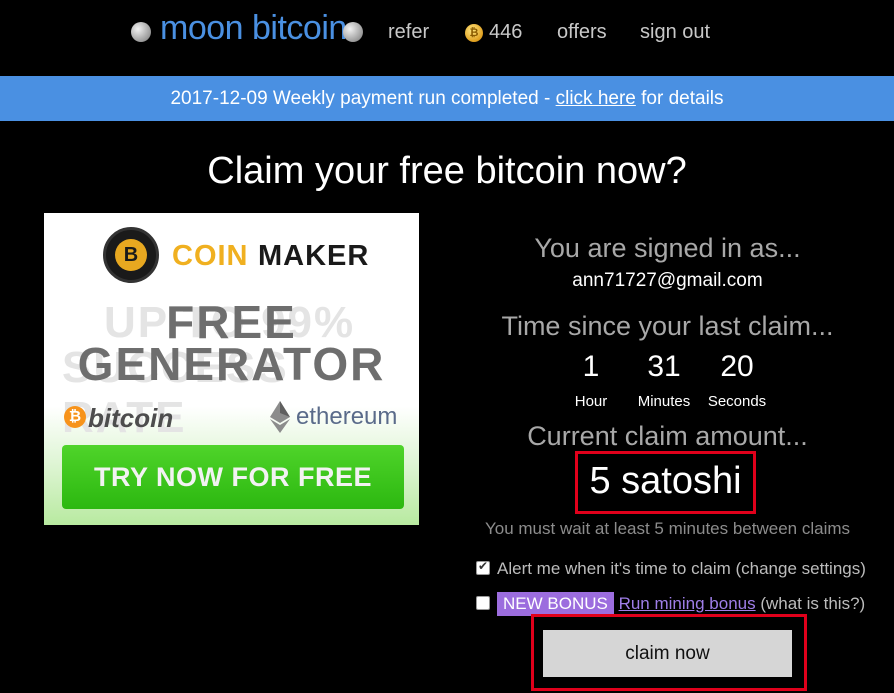  What do you see at coordinates (210, 256) in the screenshot?
I see `ad-brand-coin: COIN` at bounding box center [210, 256].